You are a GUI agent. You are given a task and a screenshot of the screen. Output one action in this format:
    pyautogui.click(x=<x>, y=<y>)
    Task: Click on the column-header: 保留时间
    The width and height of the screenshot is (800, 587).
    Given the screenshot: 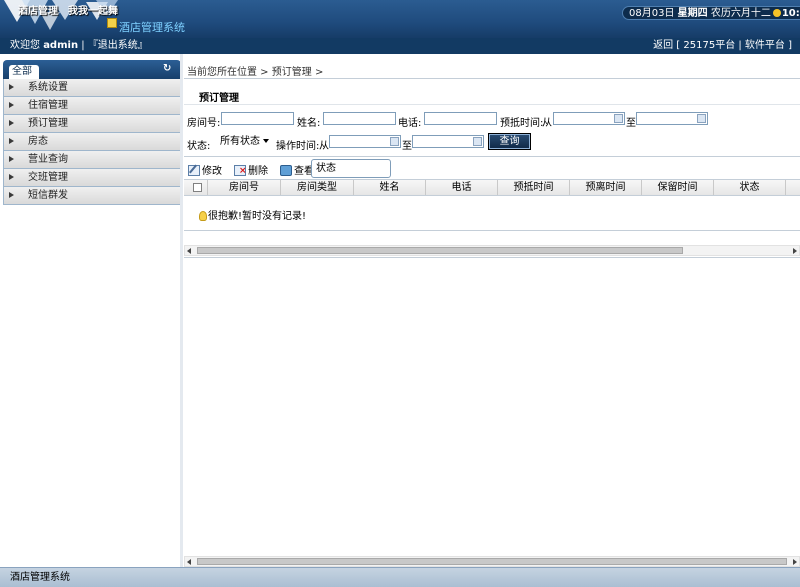 What is the action you would take?
    pyautogui.click(x=678, y=187)
    